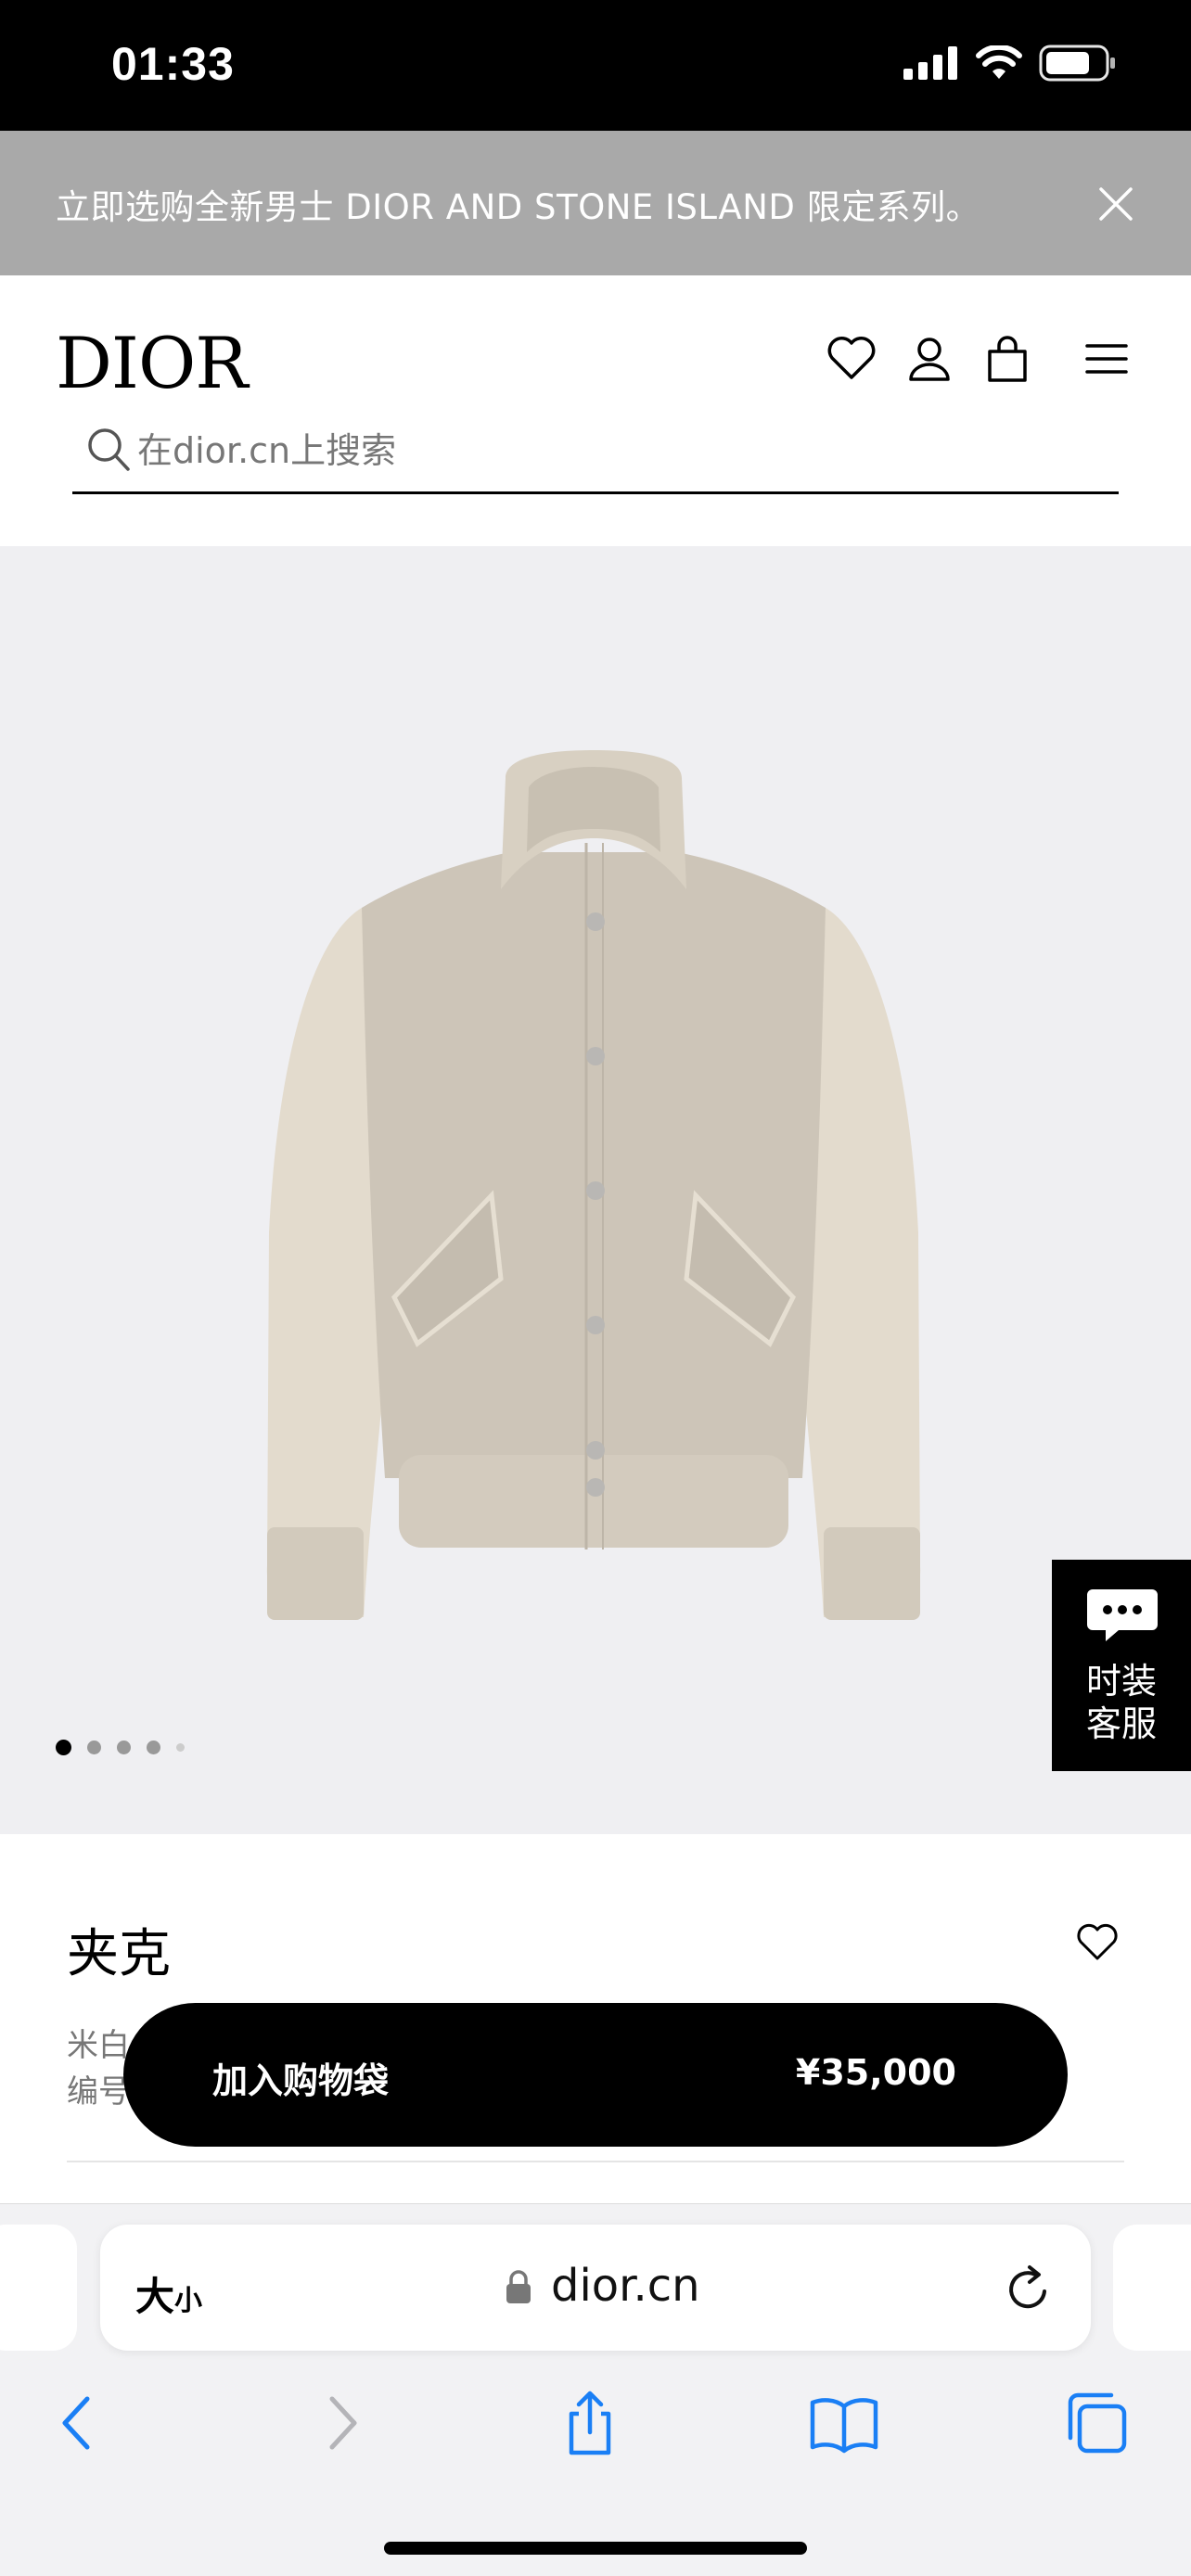 This screenshot has height=2576, width=1191. Describe the element at coordinates (595, 66) in the screenshot. I see `status-bar: 01:33` at that location.